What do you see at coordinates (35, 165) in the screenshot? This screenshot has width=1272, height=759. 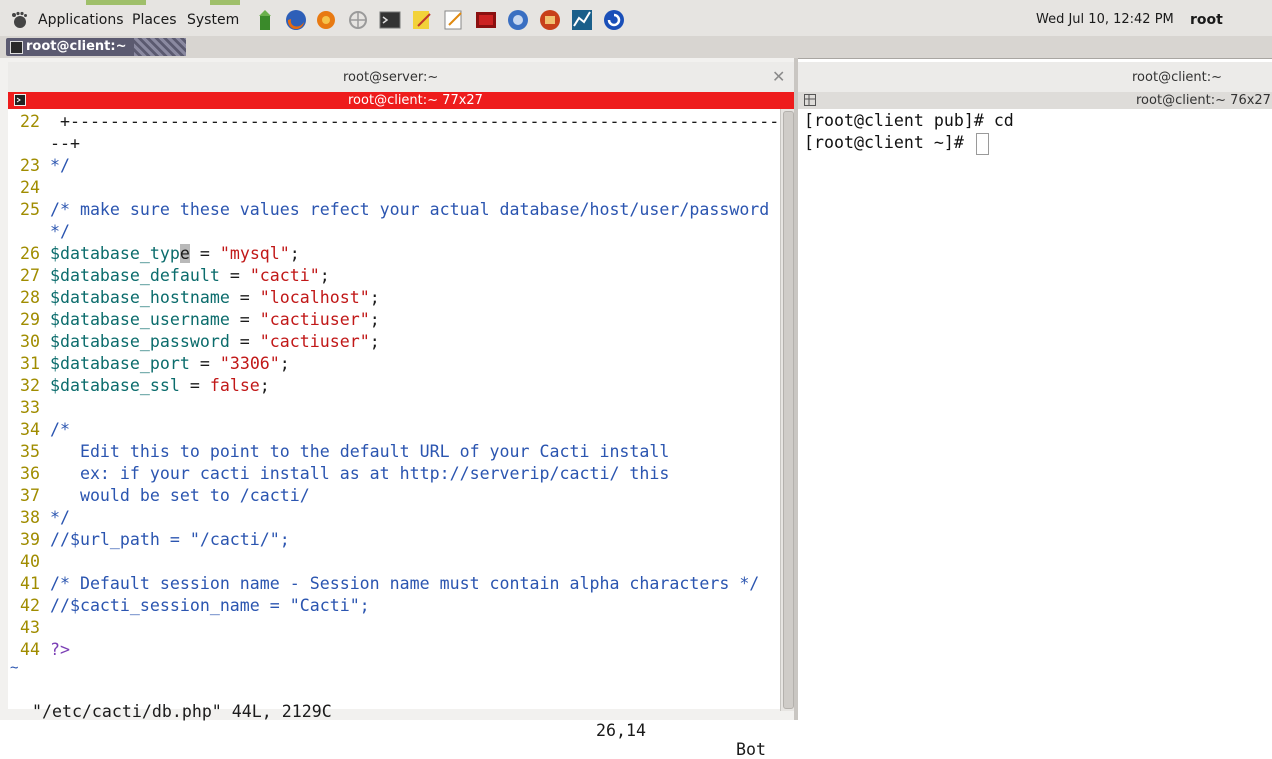 I see `line-number: 23` at bounding box center [35, 165].